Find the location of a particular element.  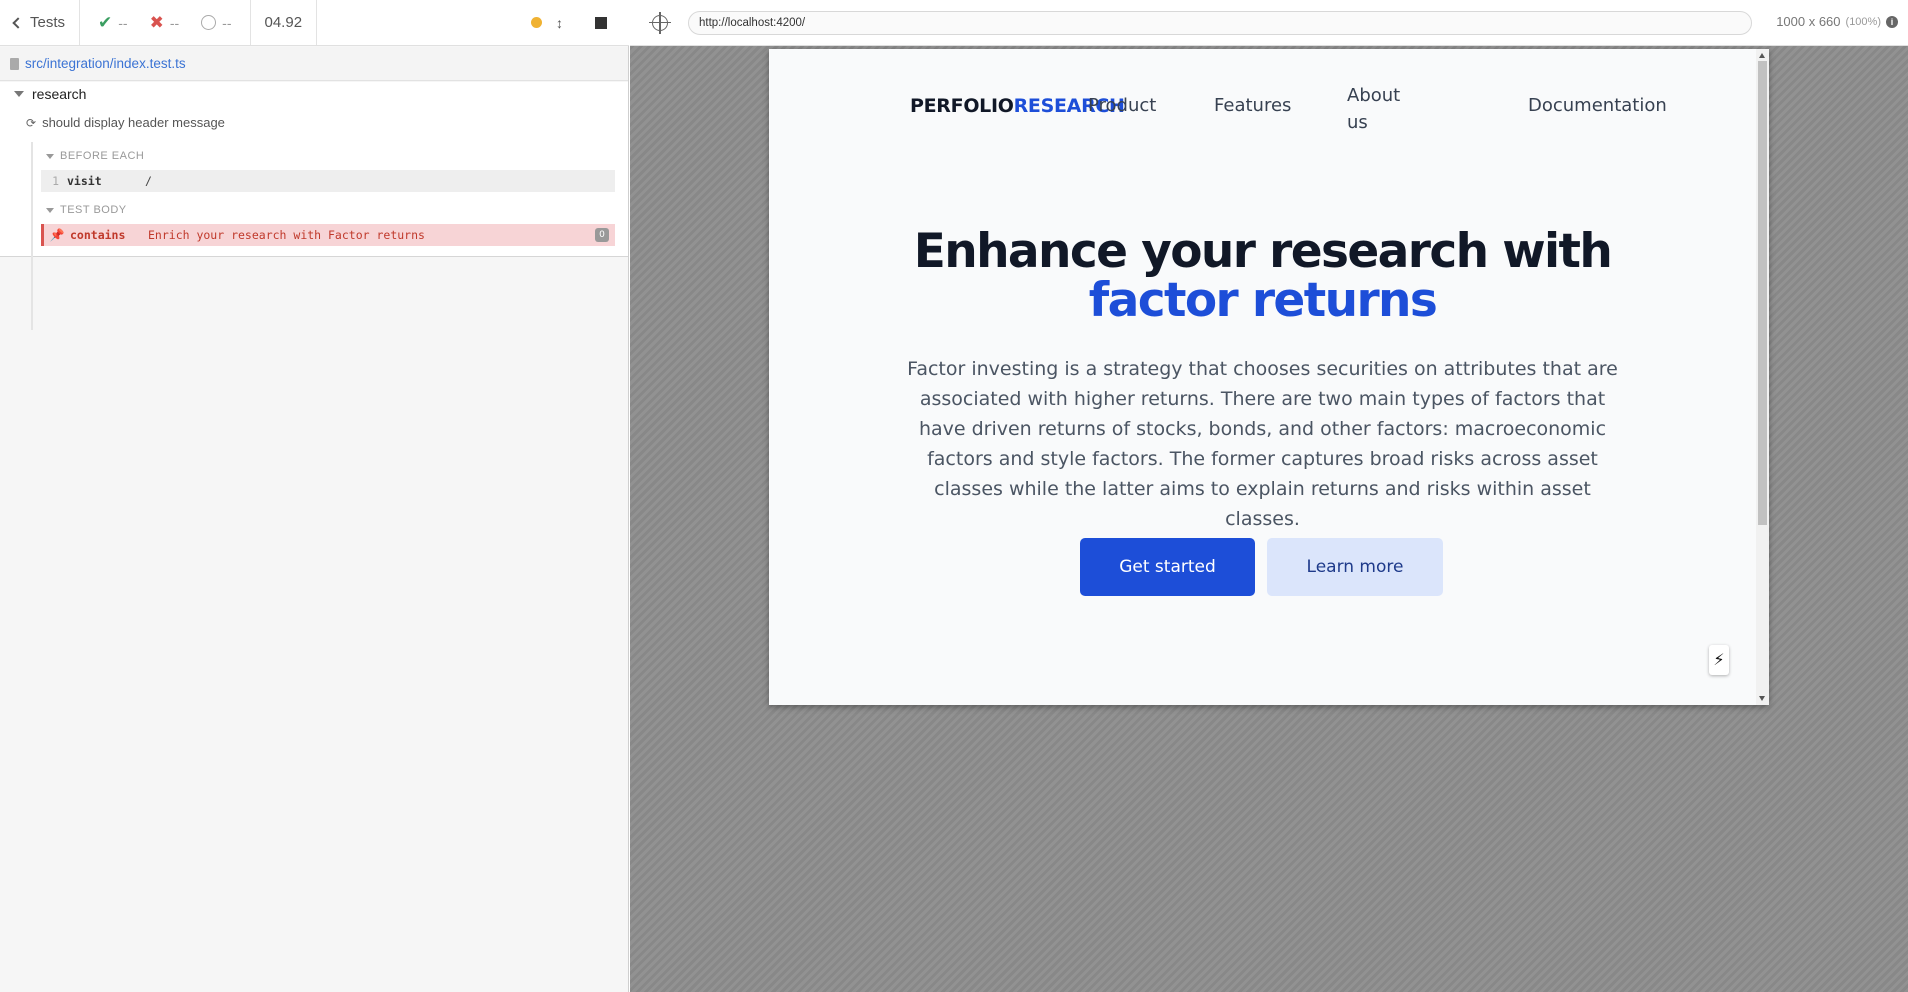

learn-more-button: Learn more is located at coordinates (1355, 567).